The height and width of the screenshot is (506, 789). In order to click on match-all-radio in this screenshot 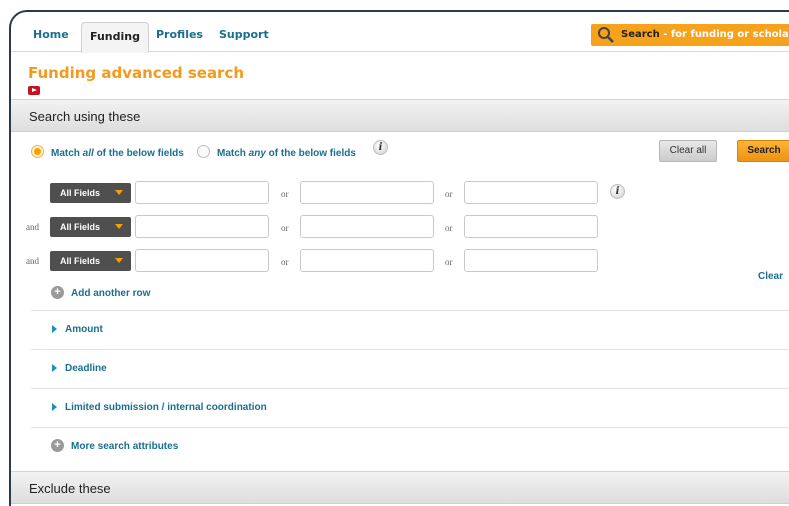, I will do `click(37, 151)`.